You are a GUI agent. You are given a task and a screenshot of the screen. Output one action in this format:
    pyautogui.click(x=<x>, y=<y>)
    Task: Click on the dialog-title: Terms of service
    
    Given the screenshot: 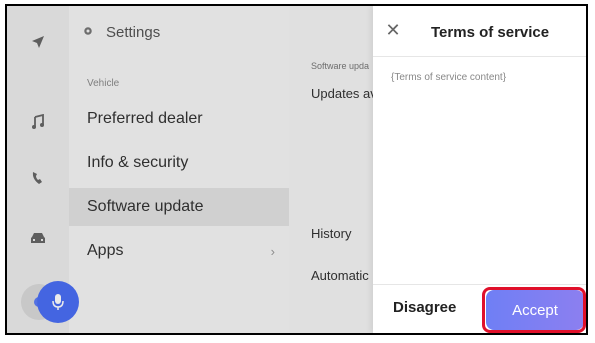 What is the action you would take?
    pyautogui.click(x=490, y=32)
    